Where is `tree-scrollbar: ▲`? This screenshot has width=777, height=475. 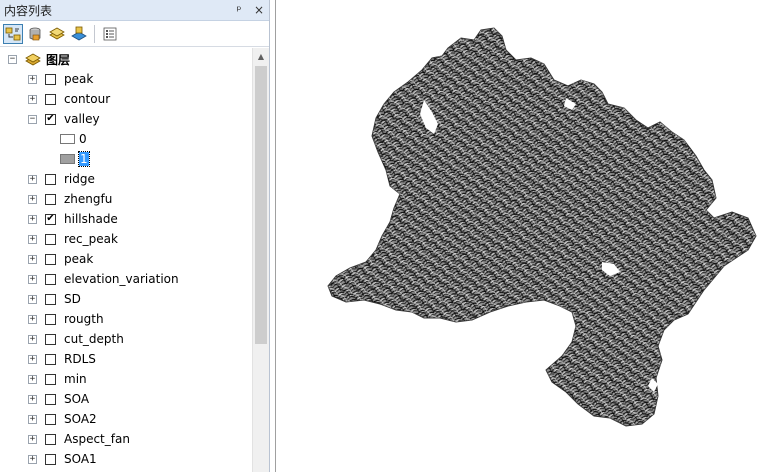 tree-scrollbar: ▲ is located at coordinates (260, 260).